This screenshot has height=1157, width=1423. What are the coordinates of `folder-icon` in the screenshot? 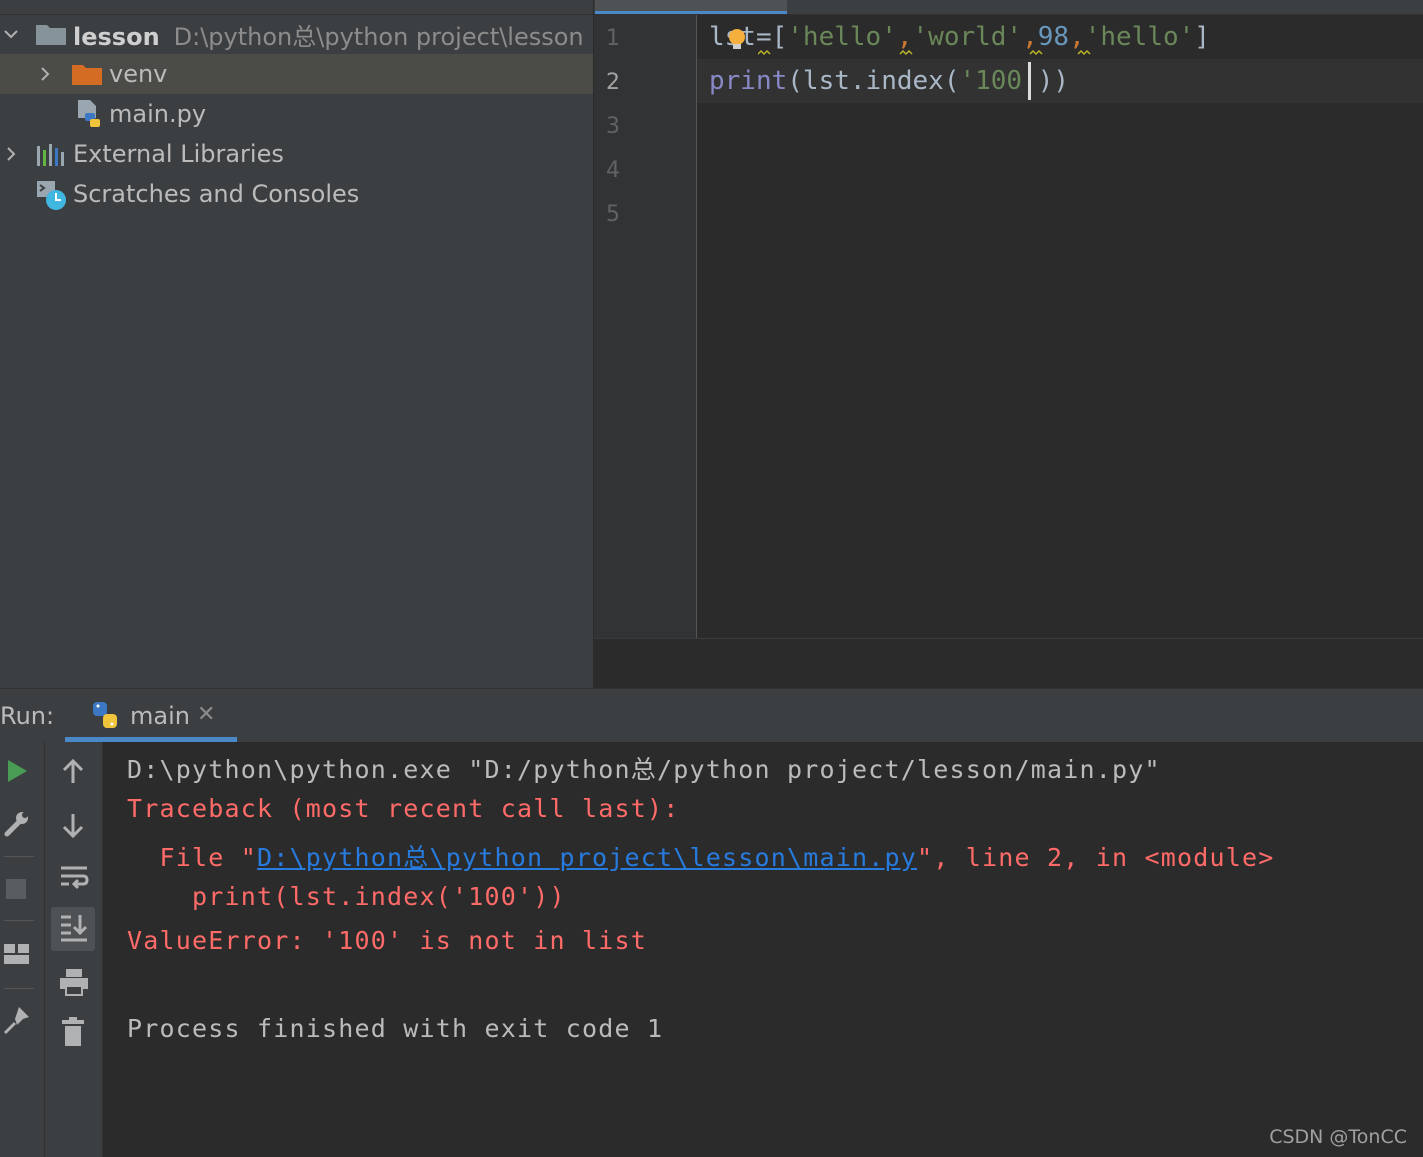 It's located at (51, 35).